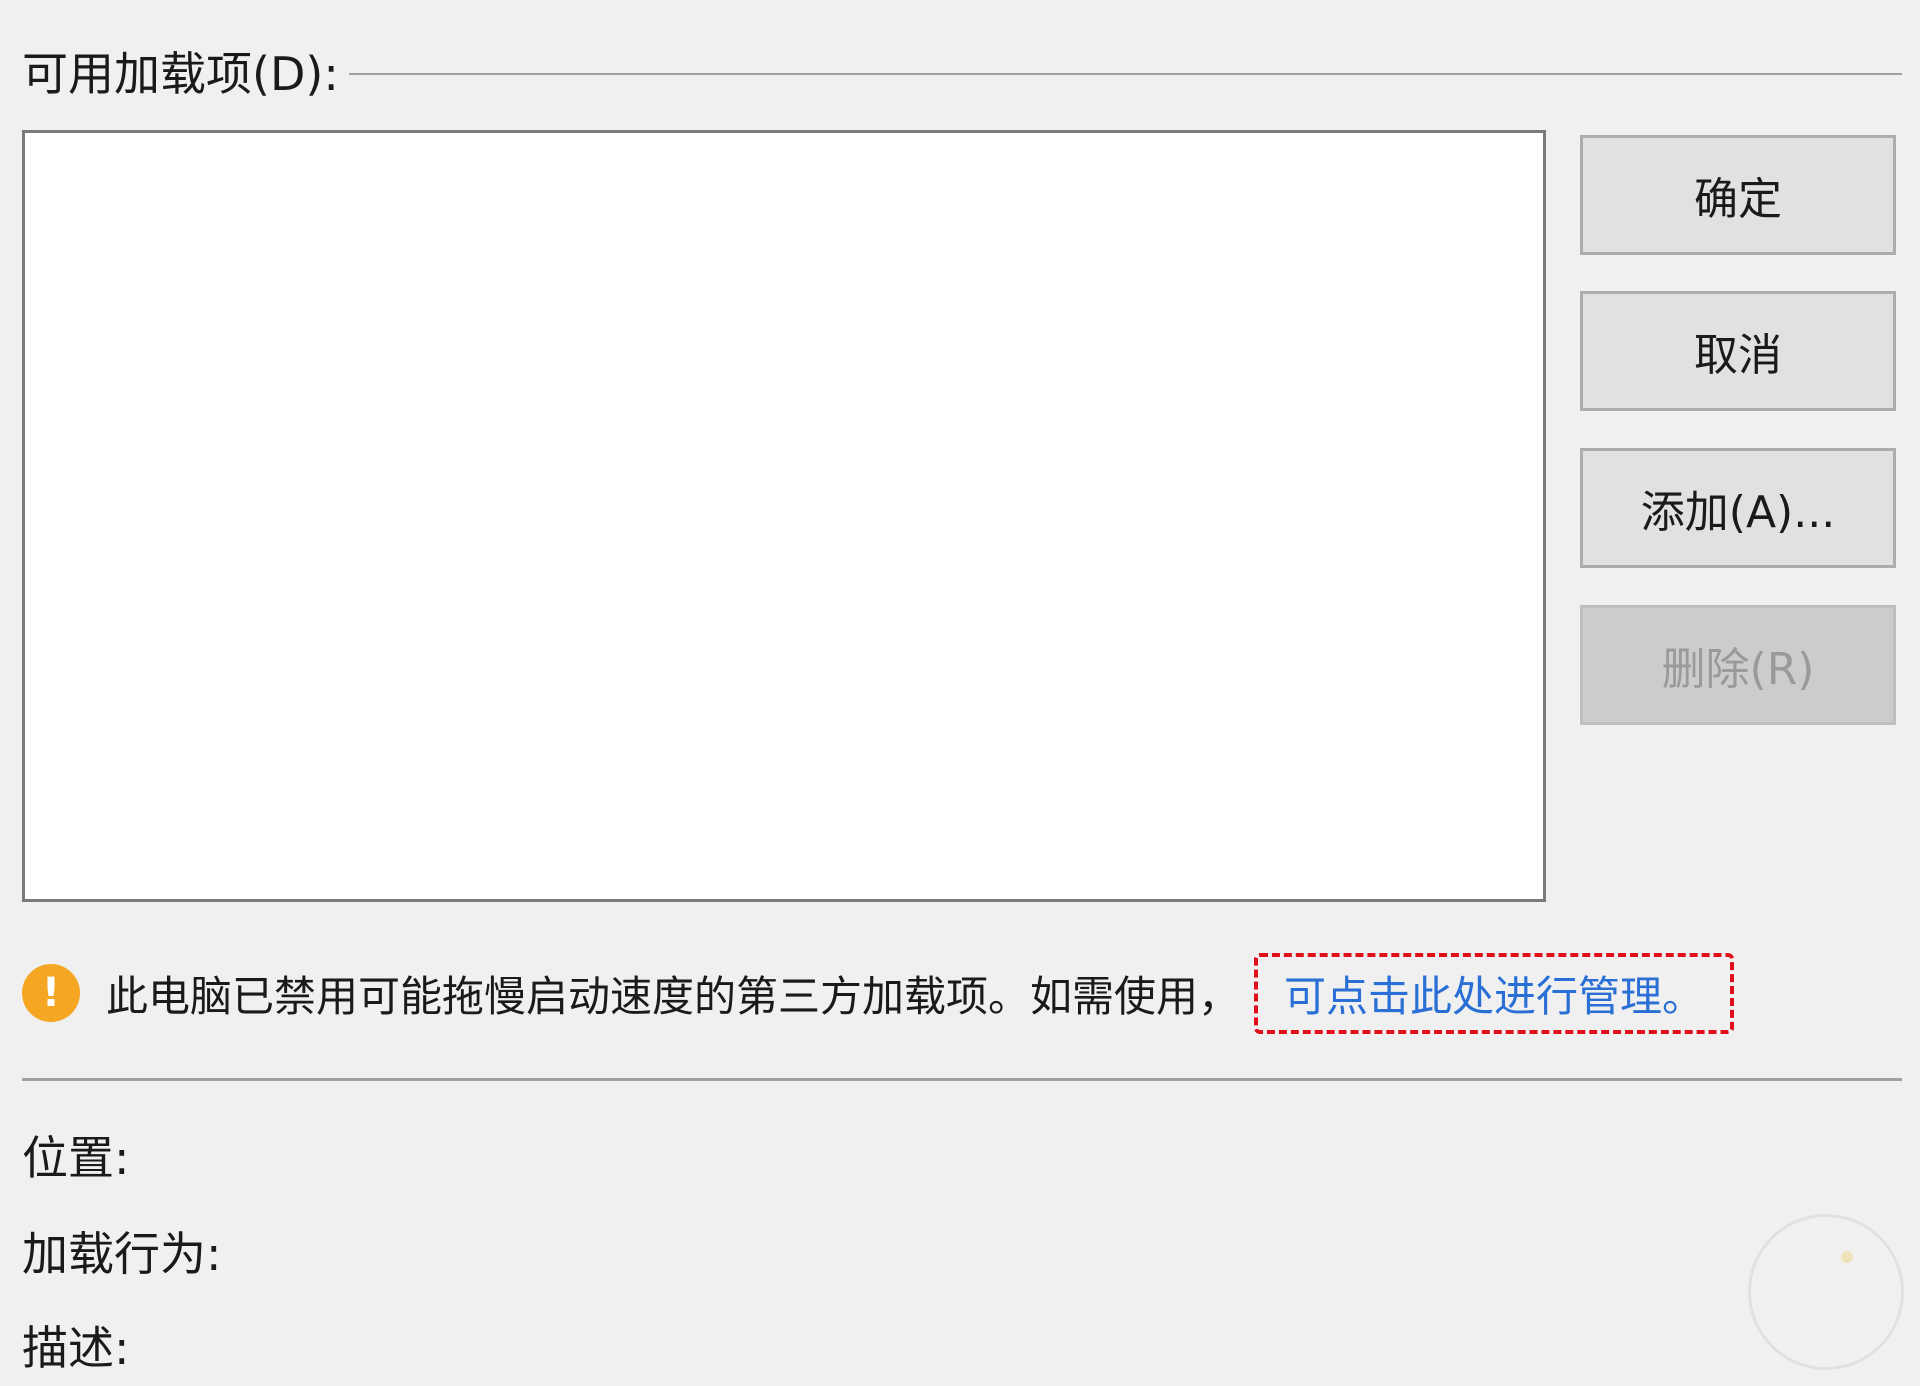 The image size is (1920, 1386). I want to click on ok-button: 确定, so click(1738, 195).